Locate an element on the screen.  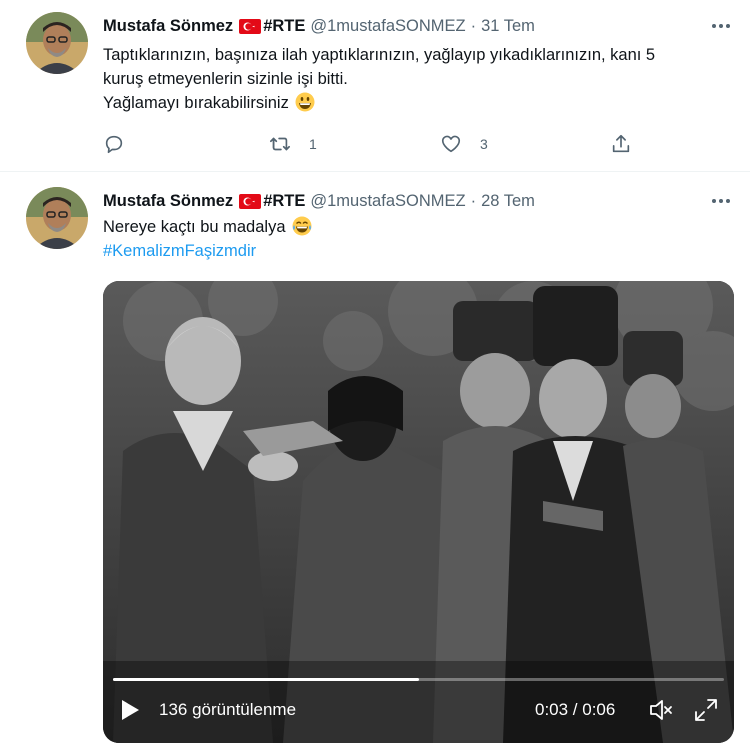
fullscreen-icon is located at coordinates (706, 710).